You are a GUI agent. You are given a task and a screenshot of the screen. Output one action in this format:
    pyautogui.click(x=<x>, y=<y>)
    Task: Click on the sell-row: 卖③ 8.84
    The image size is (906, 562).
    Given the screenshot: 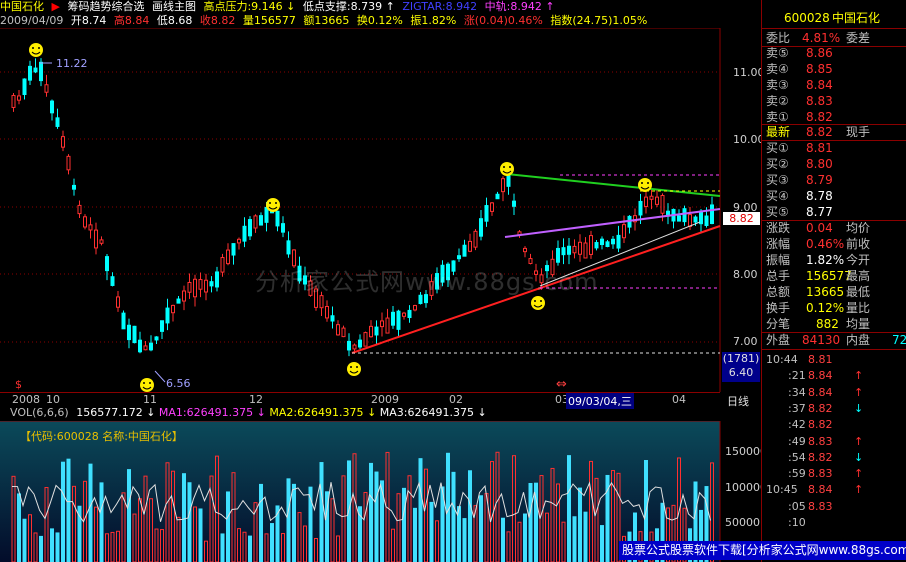 What is the action you would take?
    pyautogui.click(x=834, y=85)
    